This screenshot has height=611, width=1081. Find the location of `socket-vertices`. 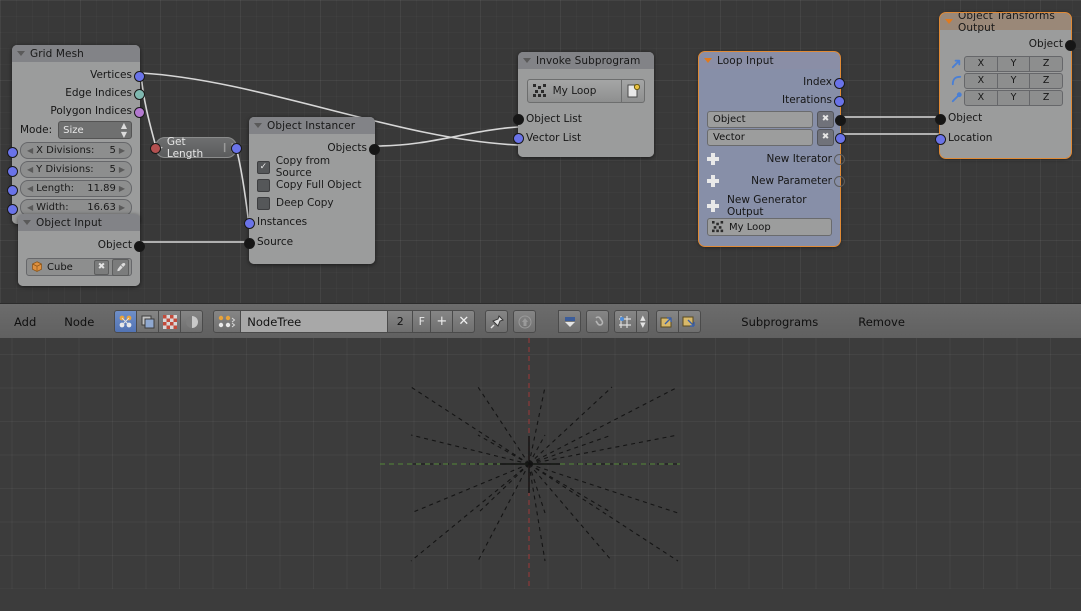

socket-vertices is located at coordinates (139, 76).